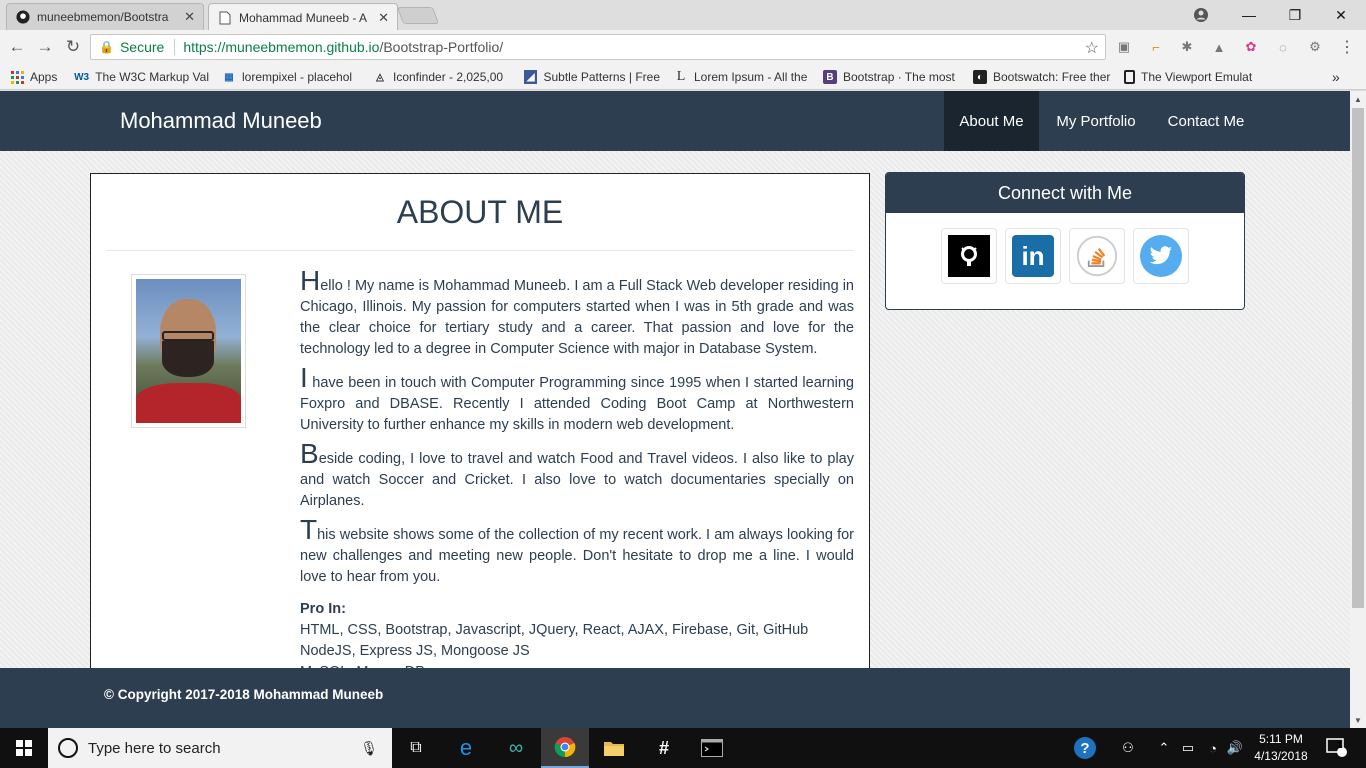 This screenshot has height=768, width=1366. I want to click on slack-icon: #, so click(664, 748).